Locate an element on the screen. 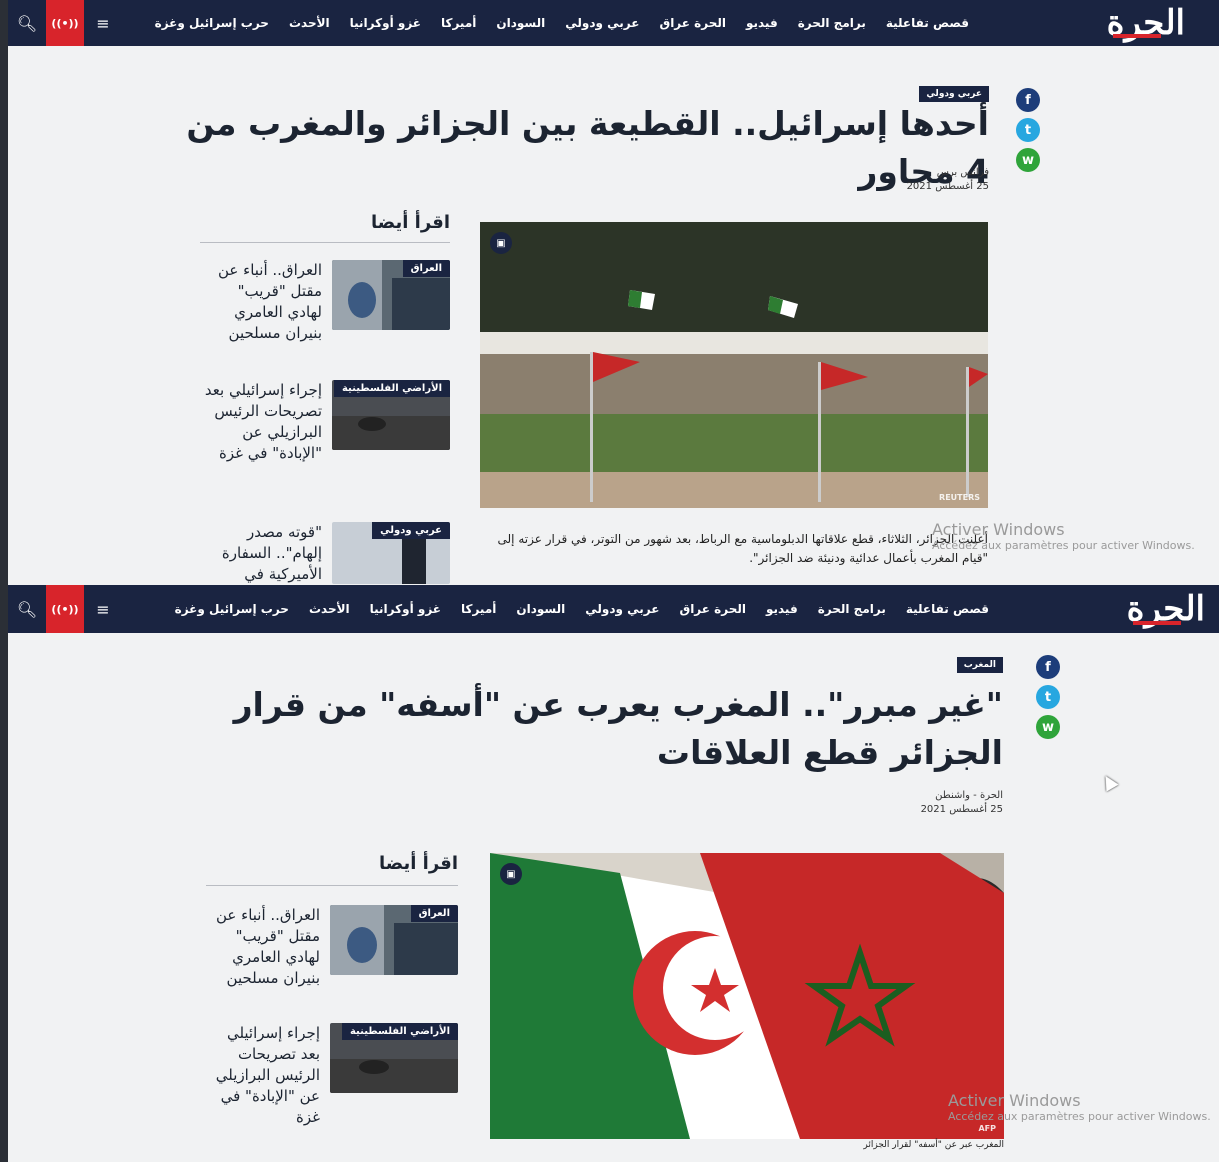  thumbnail-tag: عربي ودولي is located at coordinates (411, 530).